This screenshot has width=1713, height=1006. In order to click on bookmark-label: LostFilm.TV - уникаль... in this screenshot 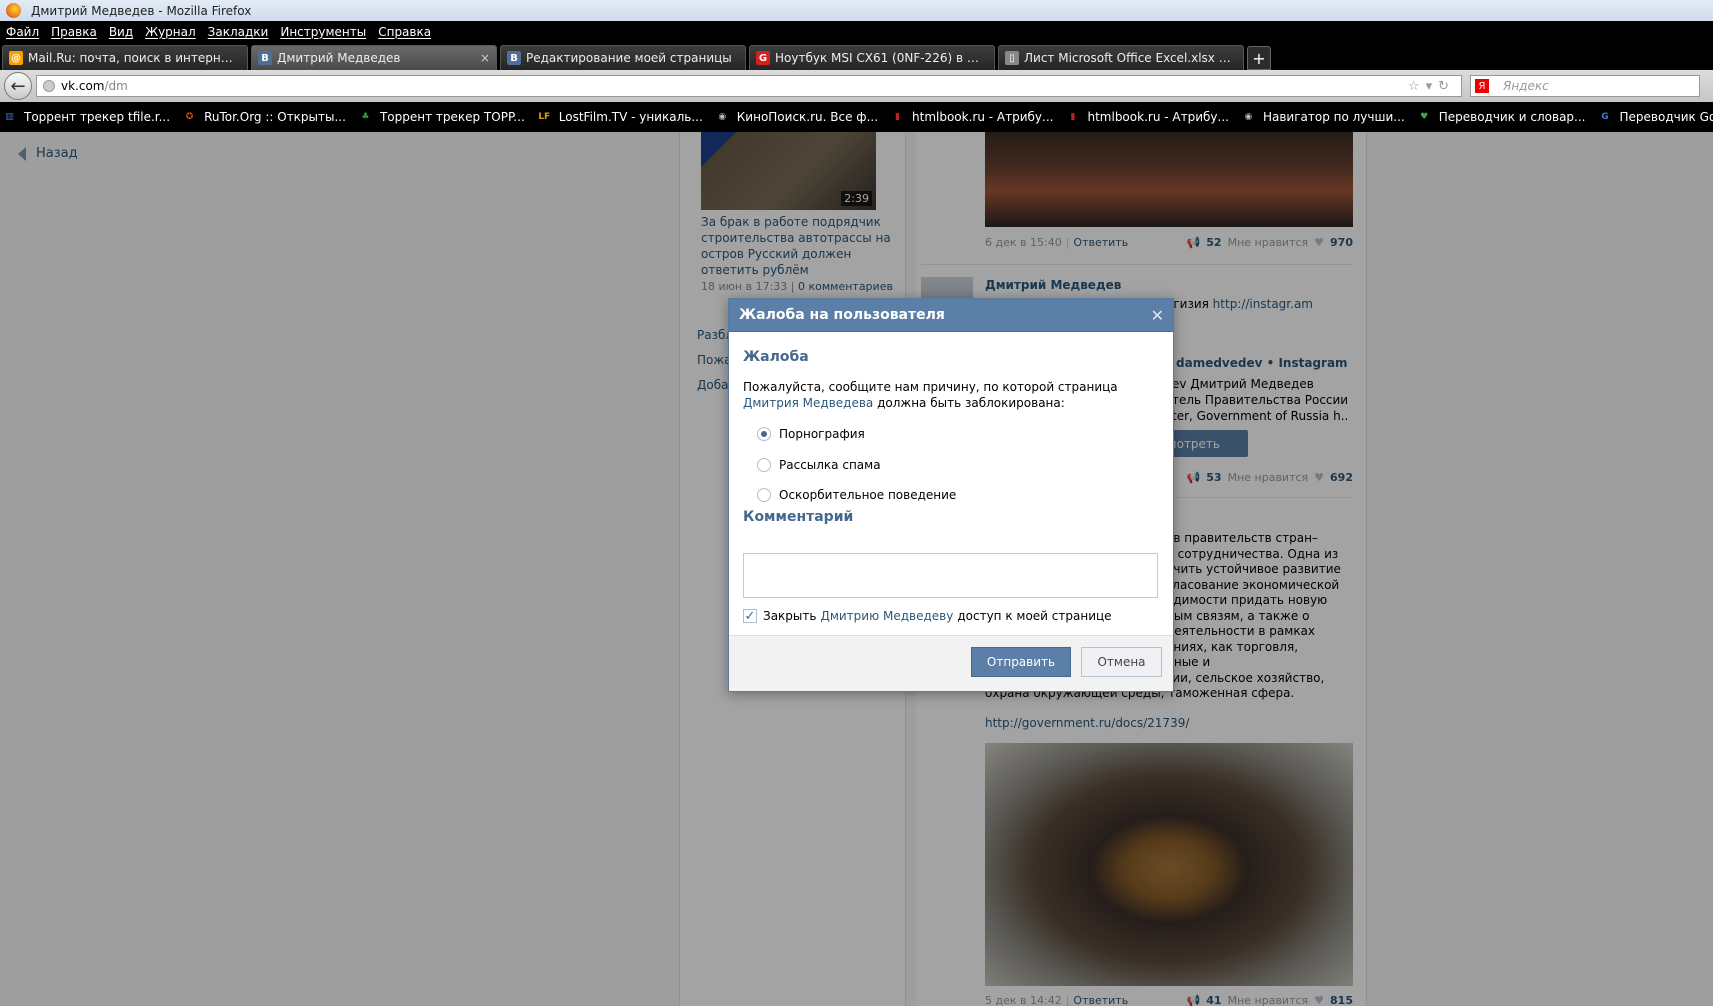, I will do `click(630, 117)`.